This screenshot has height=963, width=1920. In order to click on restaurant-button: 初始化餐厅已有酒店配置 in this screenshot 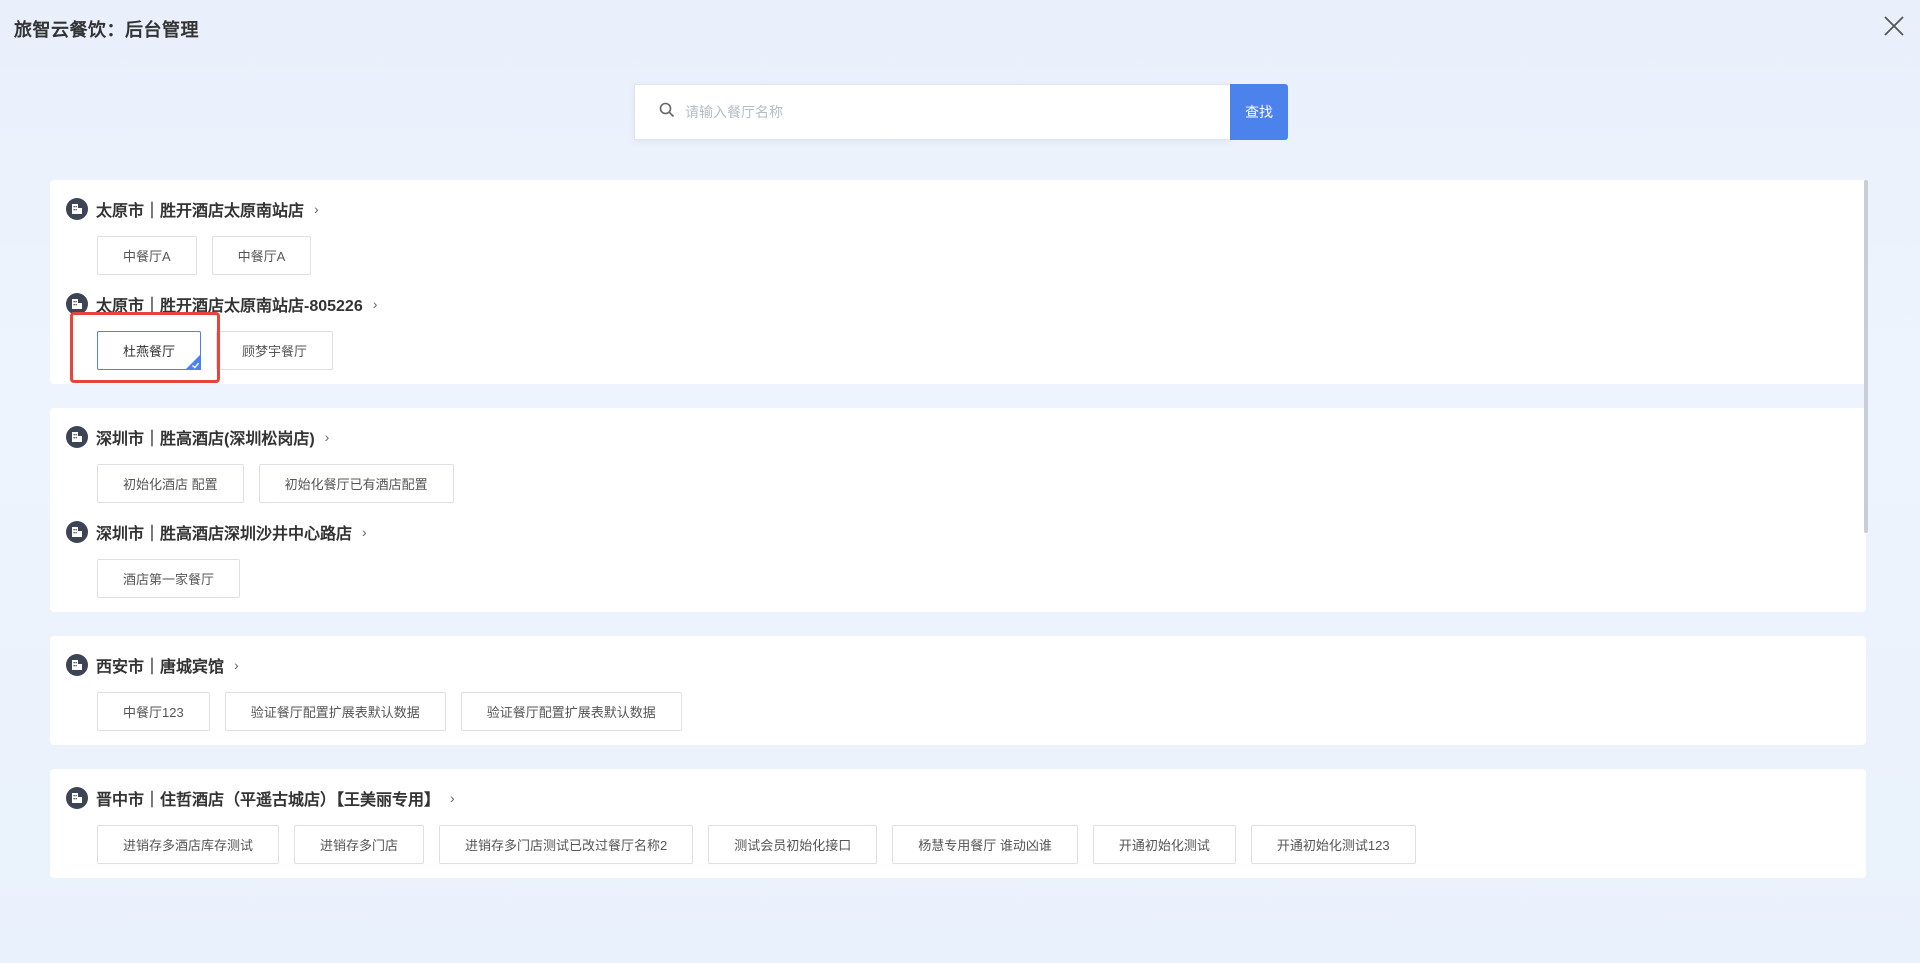, I will do `click(356, 483)`.